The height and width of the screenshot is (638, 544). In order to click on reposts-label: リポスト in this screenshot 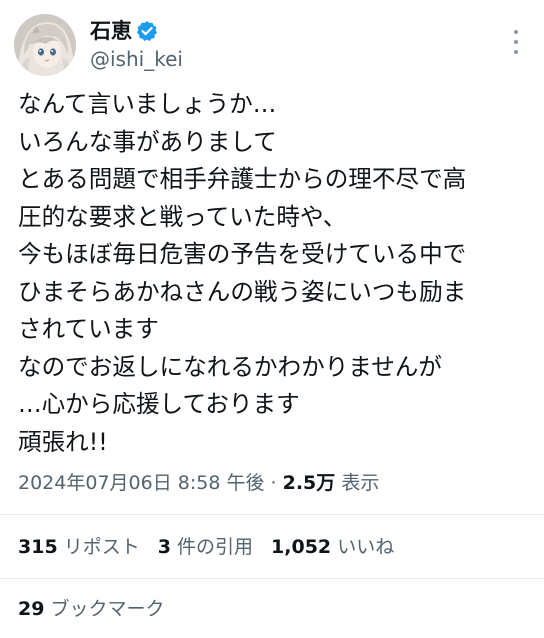, I will do `click(101, 547)`.